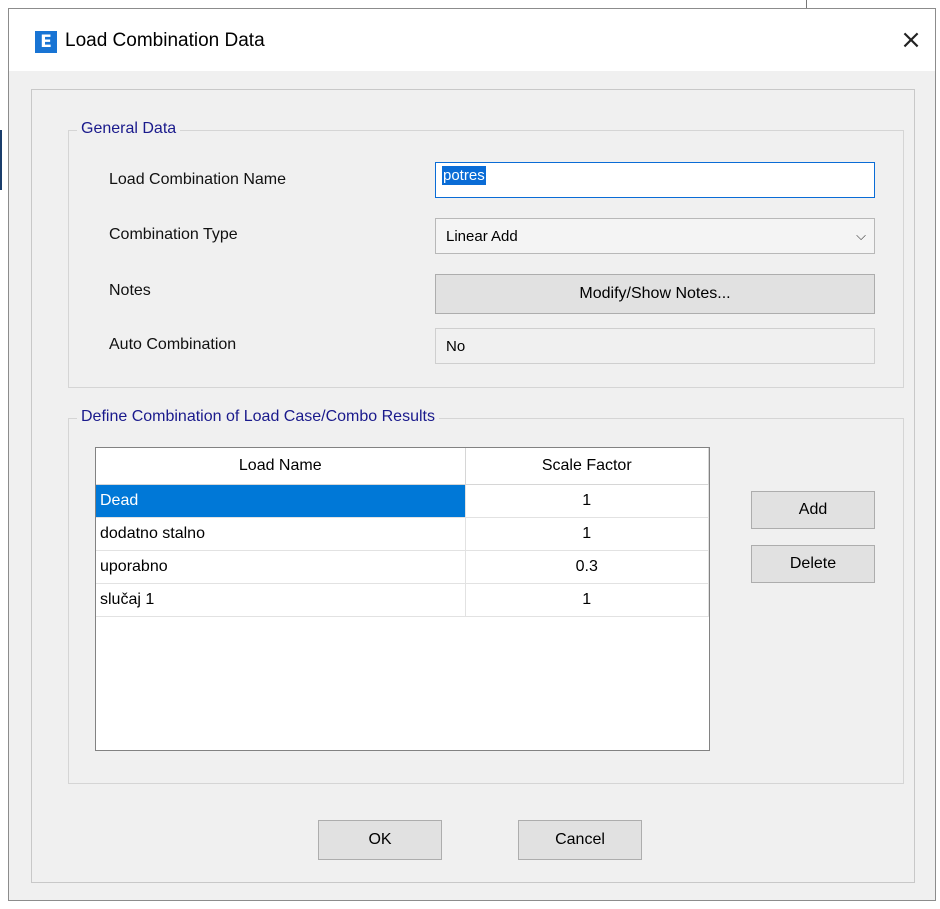 Image resolution: width=940 pixels, height=909 pixels. Describe the element at coordinates (129, 129) in the screenshot. I see `general-data-legend: General Data` at that location.